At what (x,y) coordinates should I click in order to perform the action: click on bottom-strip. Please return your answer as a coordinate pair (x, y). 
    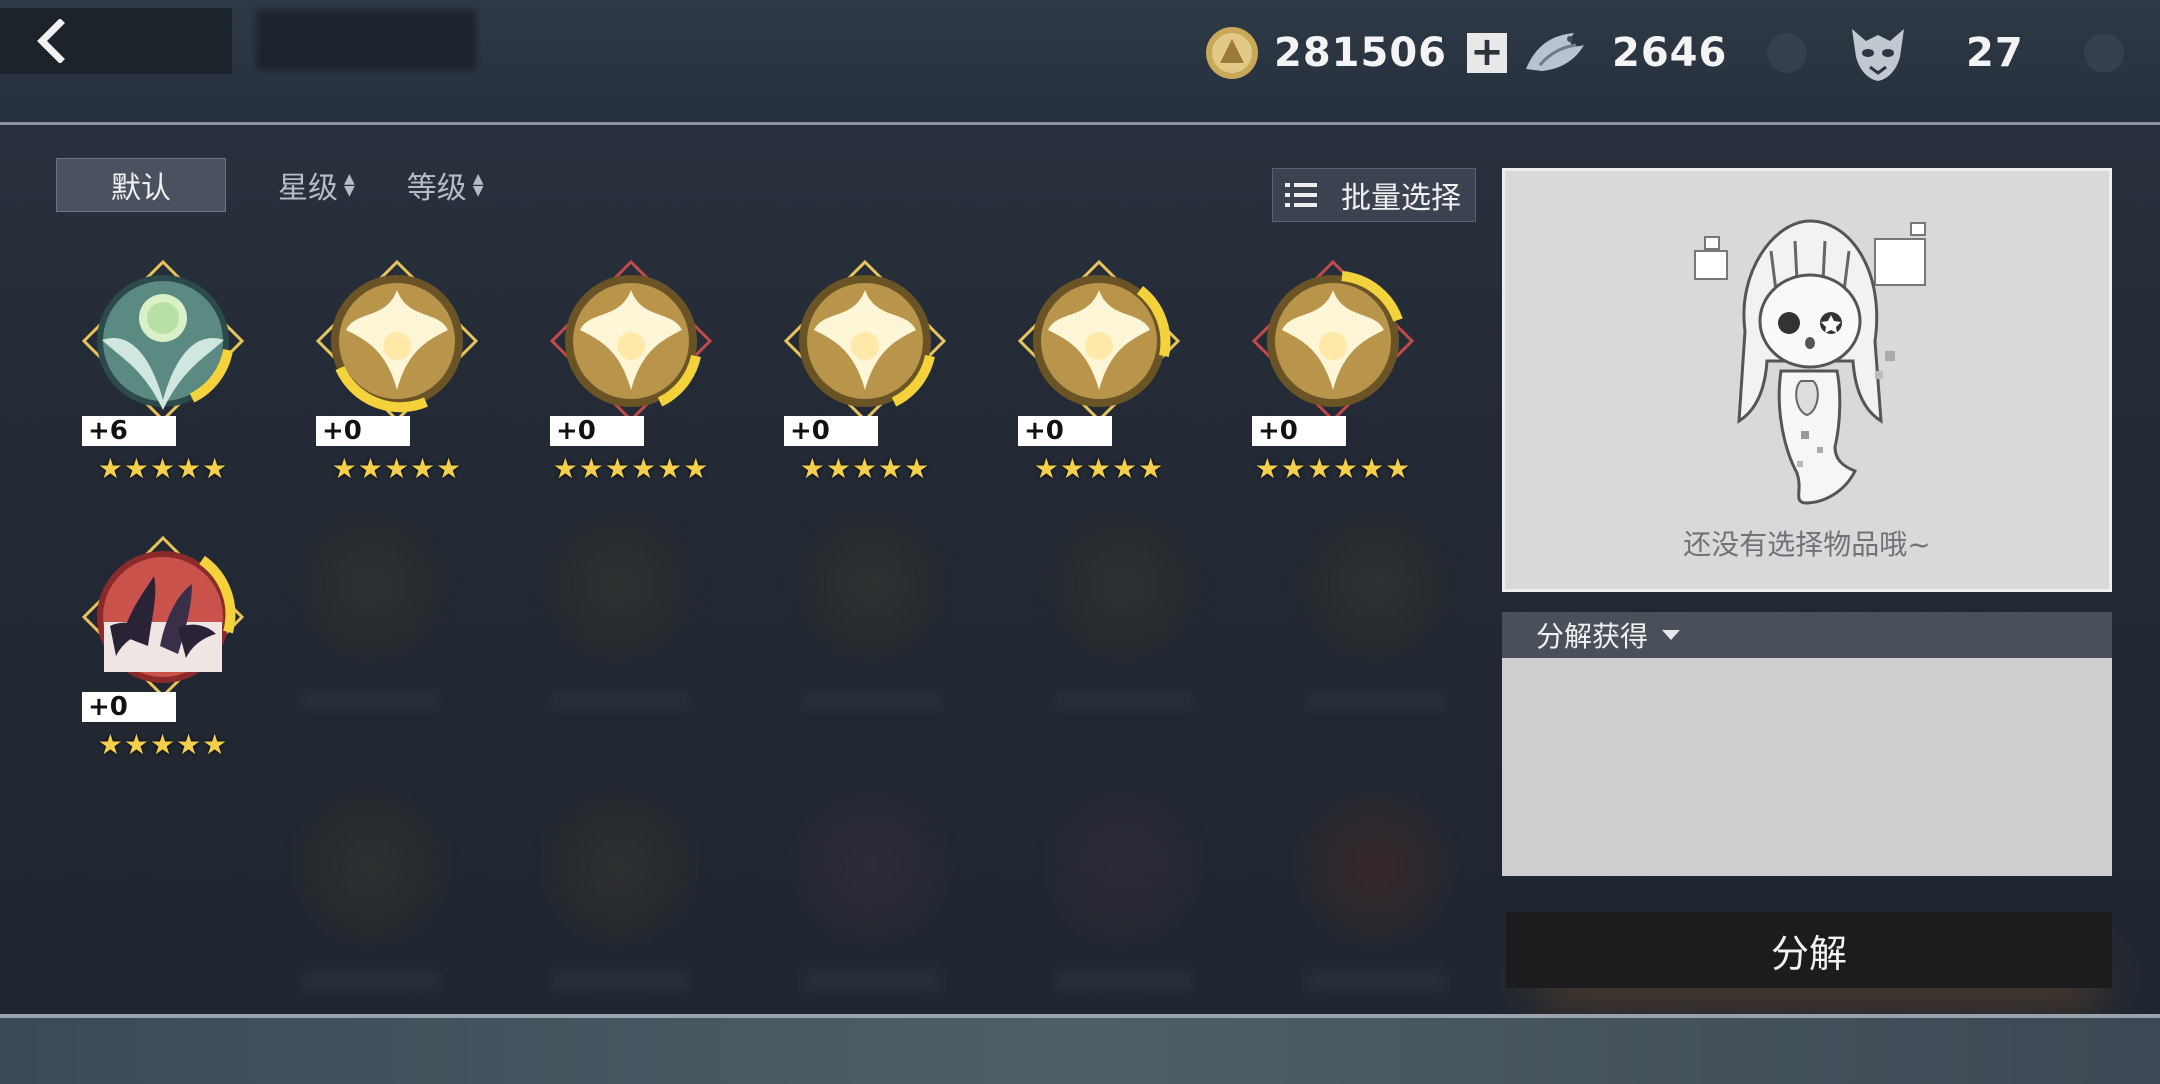
    Looking at the image, I should click on (1080, 1049).